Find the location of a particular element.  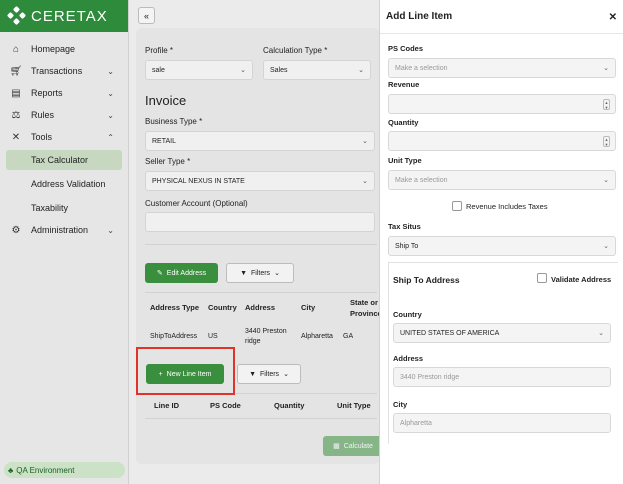

address-cell-country: US is located at coordinates (213, 336).